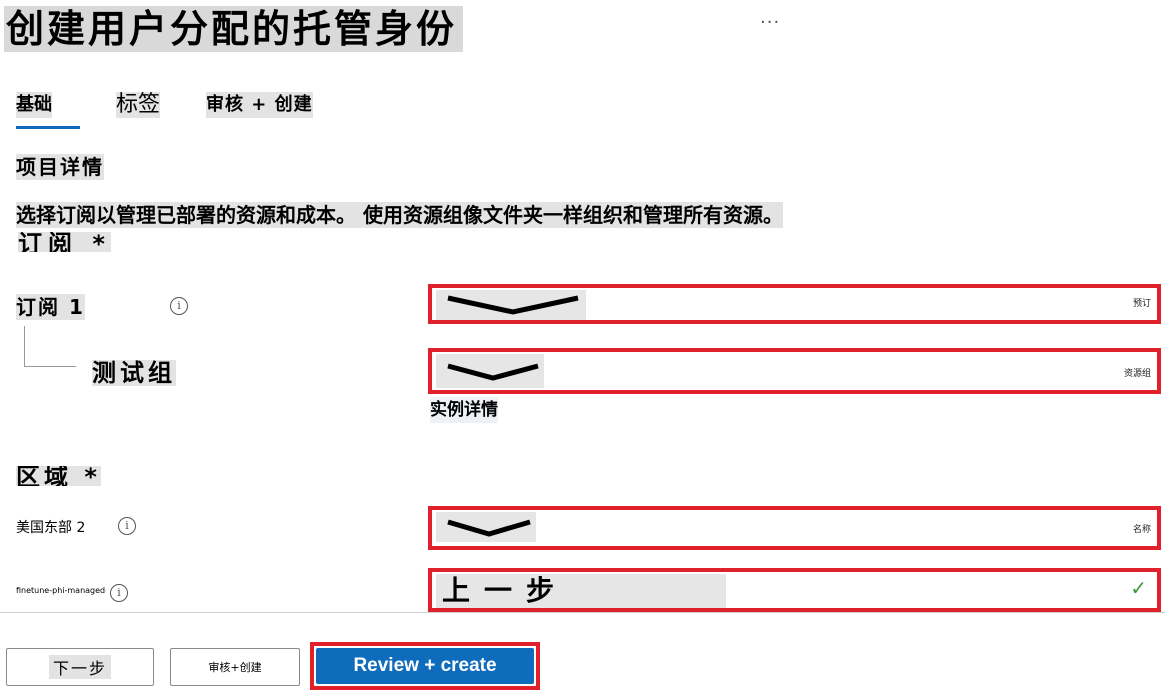 Image resolution: width=1165 pixels, height=691 pixels. Describe the element at coordinates (24, 346) in the screenshot. I see `tree-connector` at that location.